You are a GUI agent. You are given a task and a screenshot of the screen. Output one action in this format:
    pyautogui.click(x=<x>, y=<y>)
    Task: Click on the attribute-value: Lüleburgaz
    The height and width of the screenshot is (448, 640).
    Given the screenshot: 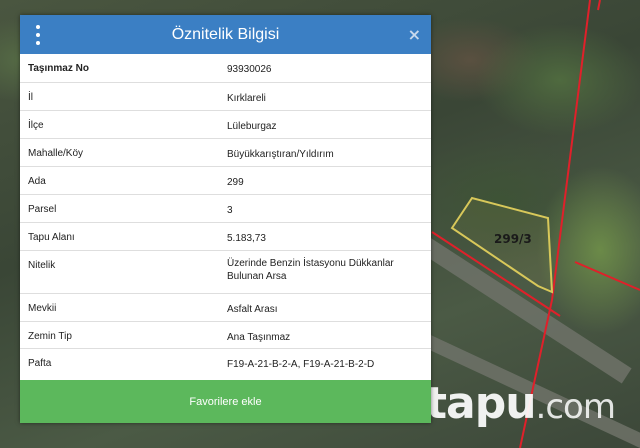 What is the action you would take?
    pyautogui.click(x=252, y=126)
    